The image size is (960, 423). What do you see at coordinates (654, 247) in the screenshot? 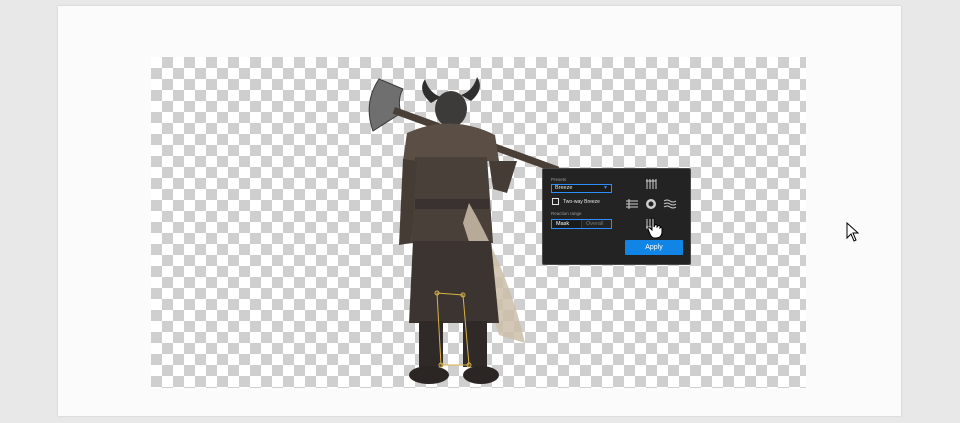
I see `apply-button: Apply` at bounding box center [654, 247].